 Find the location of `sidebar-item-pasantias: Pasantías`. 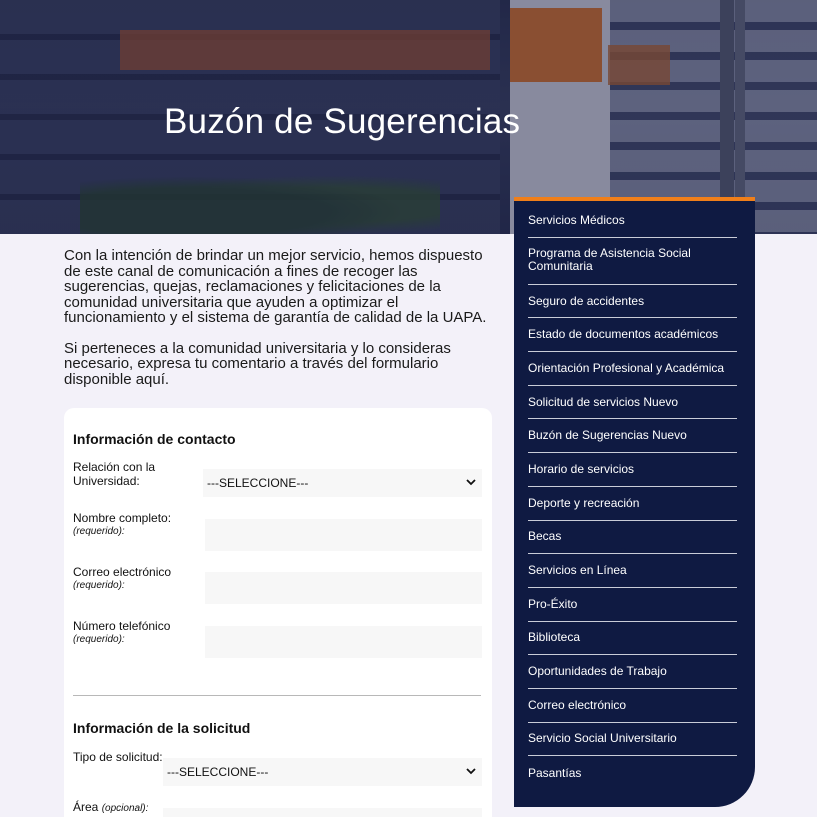

sidebar-item-pasantias: Pasantías is located at coordinates (632, 773).